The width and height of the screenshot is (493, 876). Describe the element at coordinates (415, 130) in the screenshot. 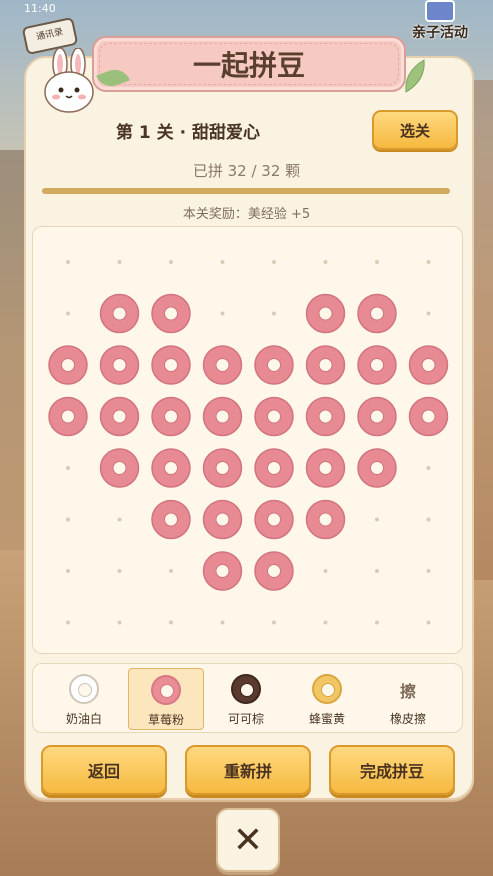

I see `select-level-button: 选关` at that location.